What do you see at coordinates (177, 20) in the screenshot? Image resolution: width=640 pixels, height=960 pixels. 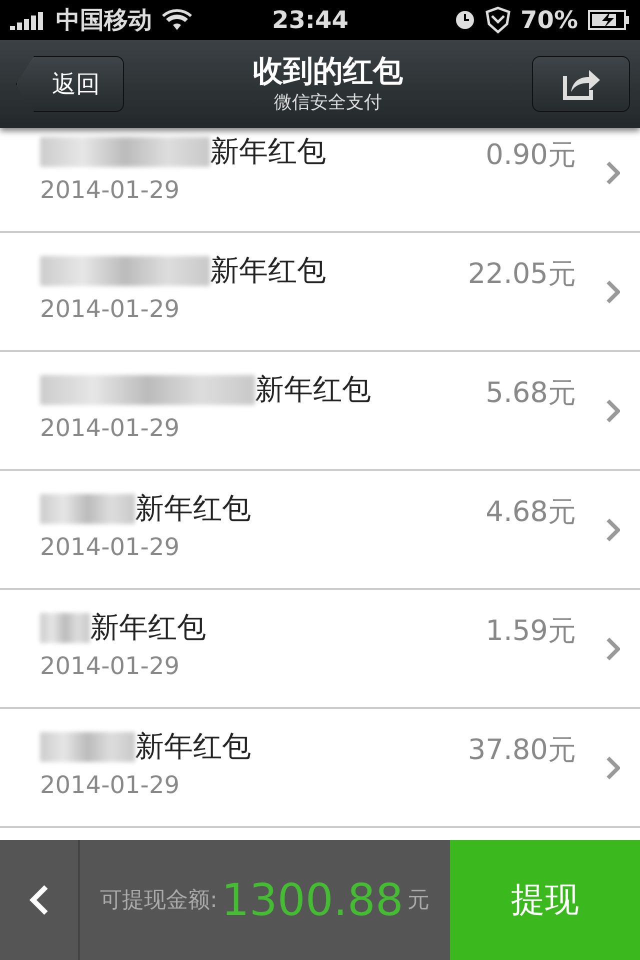 I see `wifi-icon` at bounding box center [177, 20].